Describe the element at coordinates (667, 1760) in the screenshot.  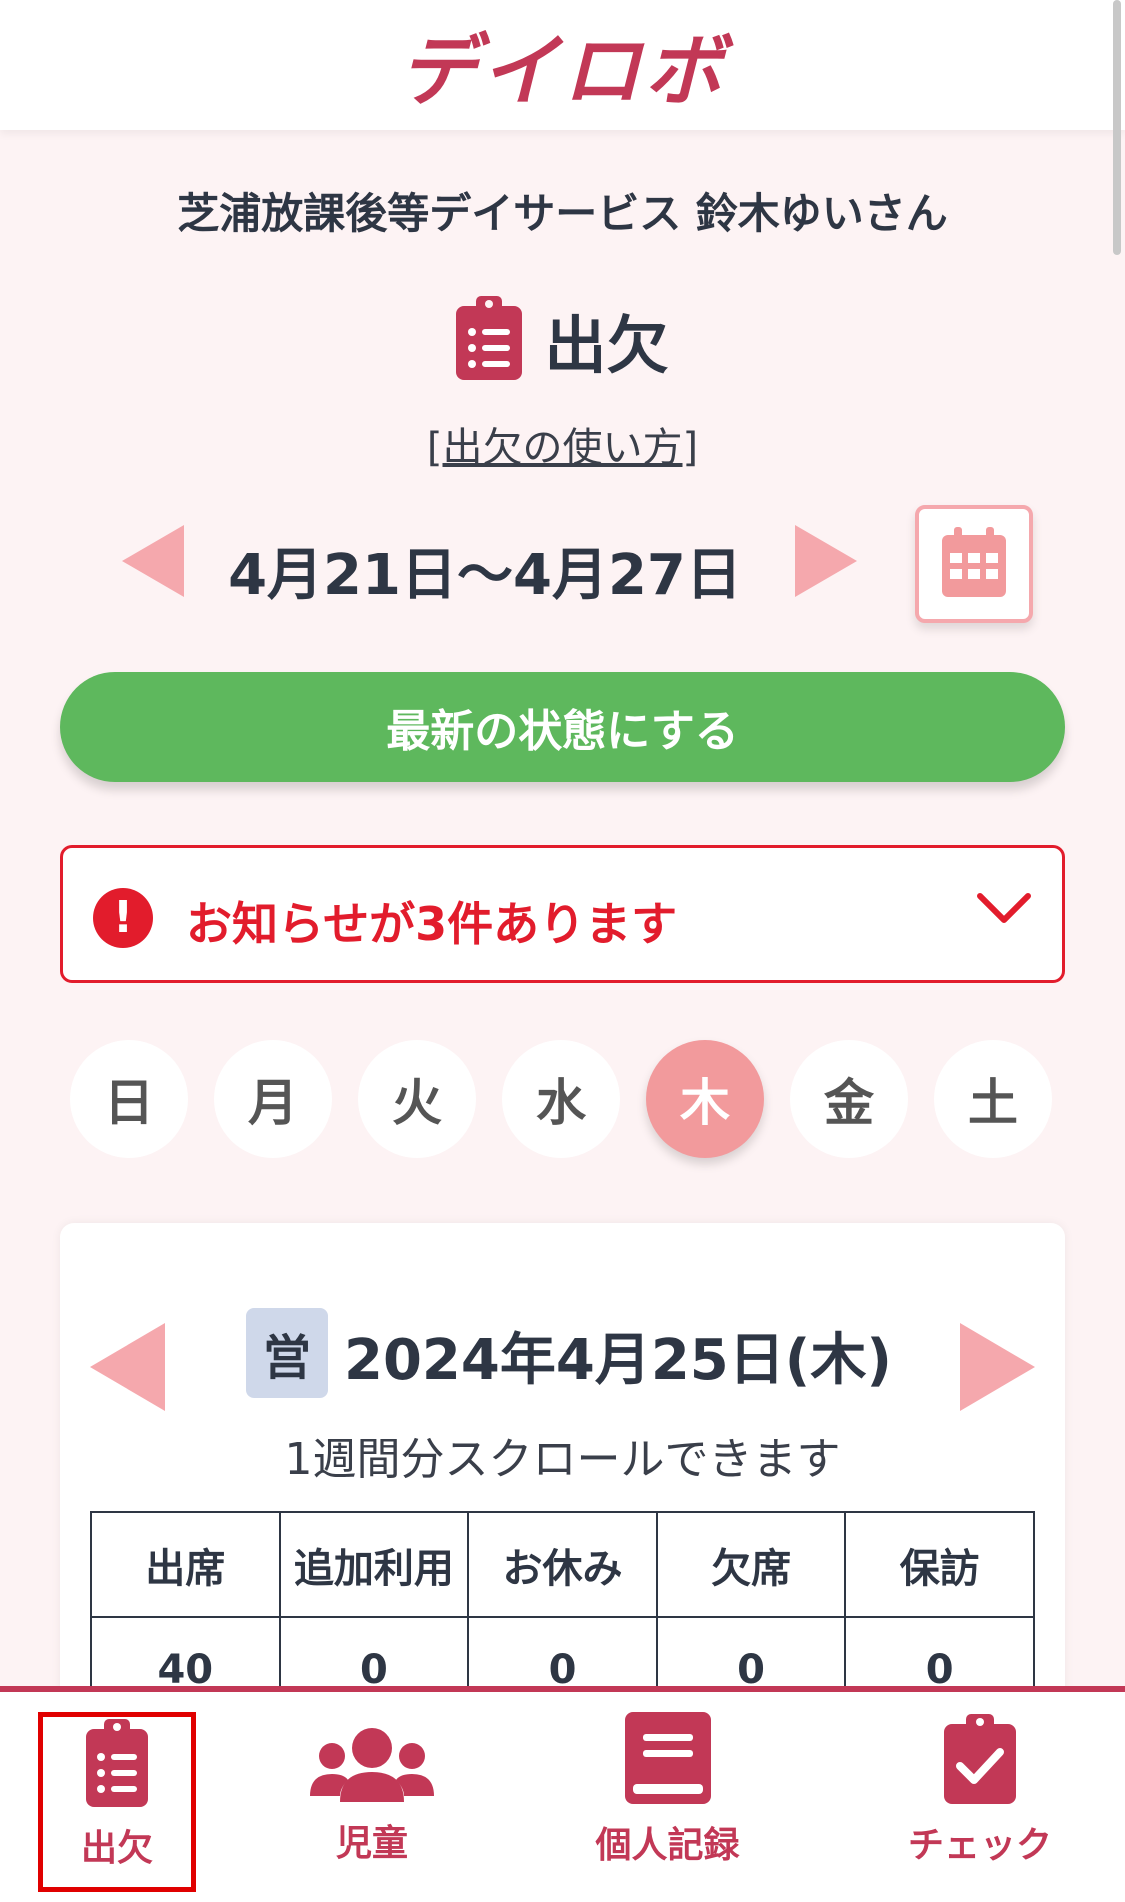
I see `book-icon` at that location.